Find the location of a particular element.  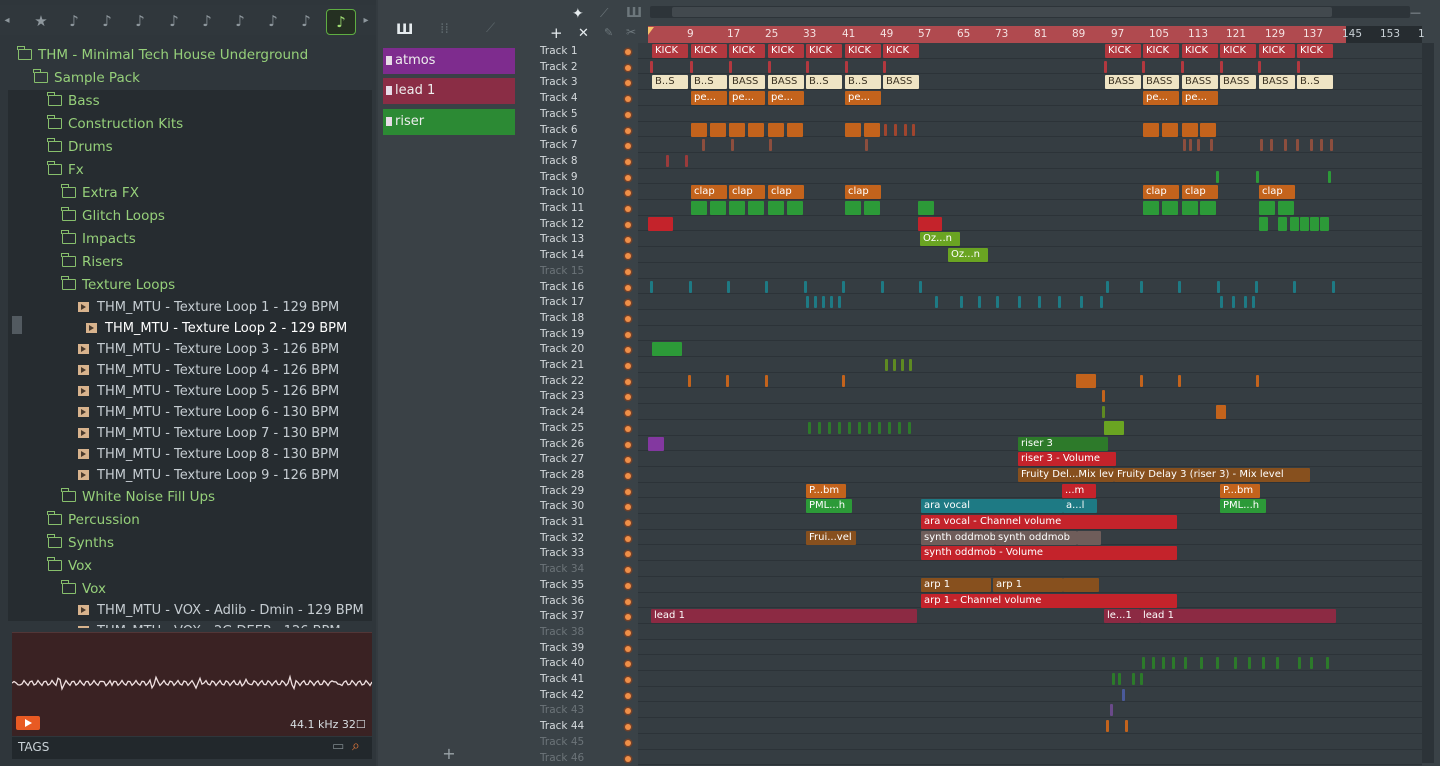

note-tab-4-icon: ♪ is located at coordinates (174, 21).